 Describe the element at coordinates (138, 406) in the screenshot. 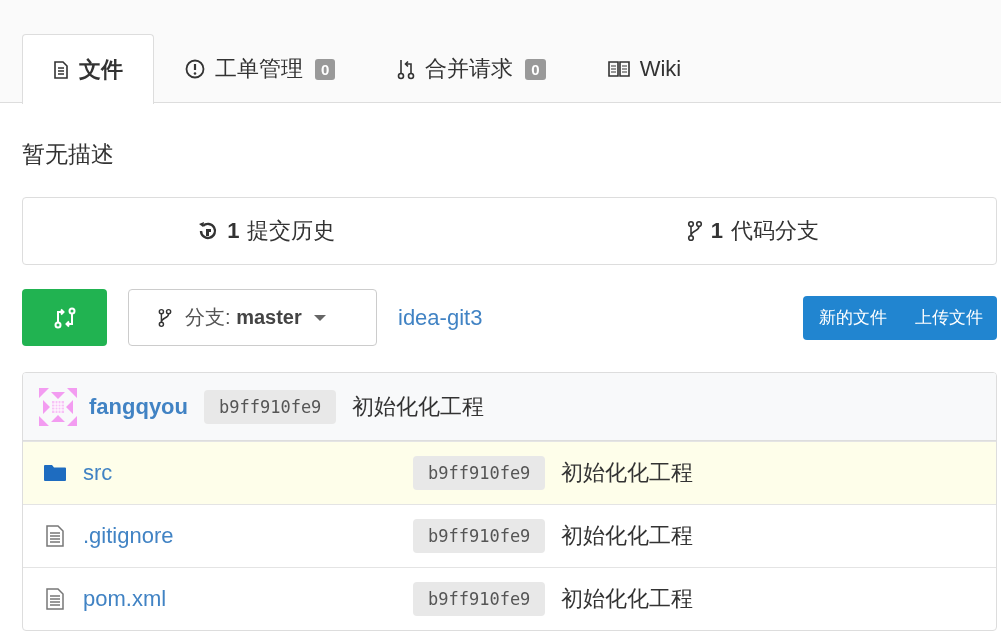

I see `author-link: fangqyou` at that location.